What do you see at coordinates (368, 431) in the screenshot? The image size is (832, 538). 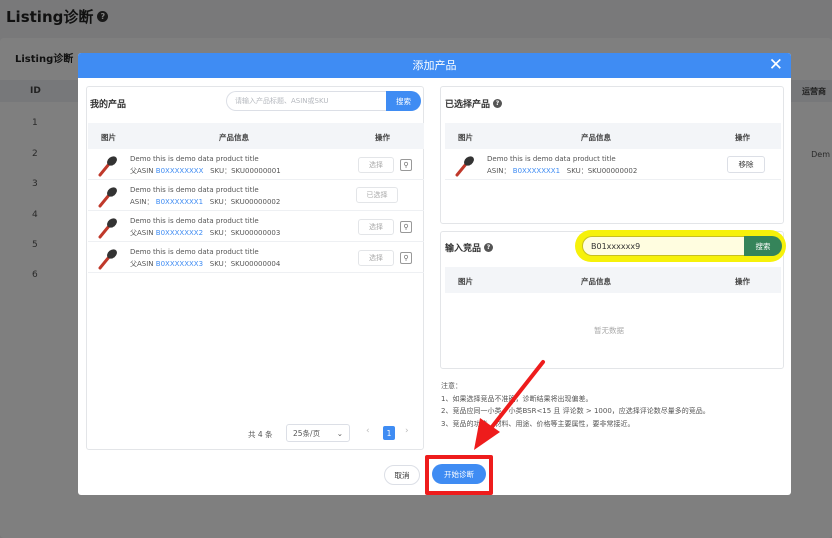 I see `prev-page-icon: ‹` at bounding box center [368, 431].